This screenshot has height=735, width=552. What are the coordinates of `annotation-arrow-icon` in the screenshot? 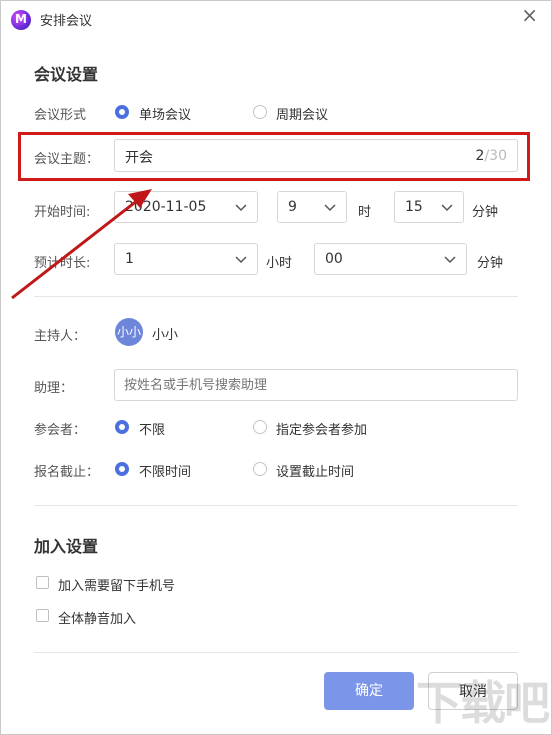 It's located at (81, 244).